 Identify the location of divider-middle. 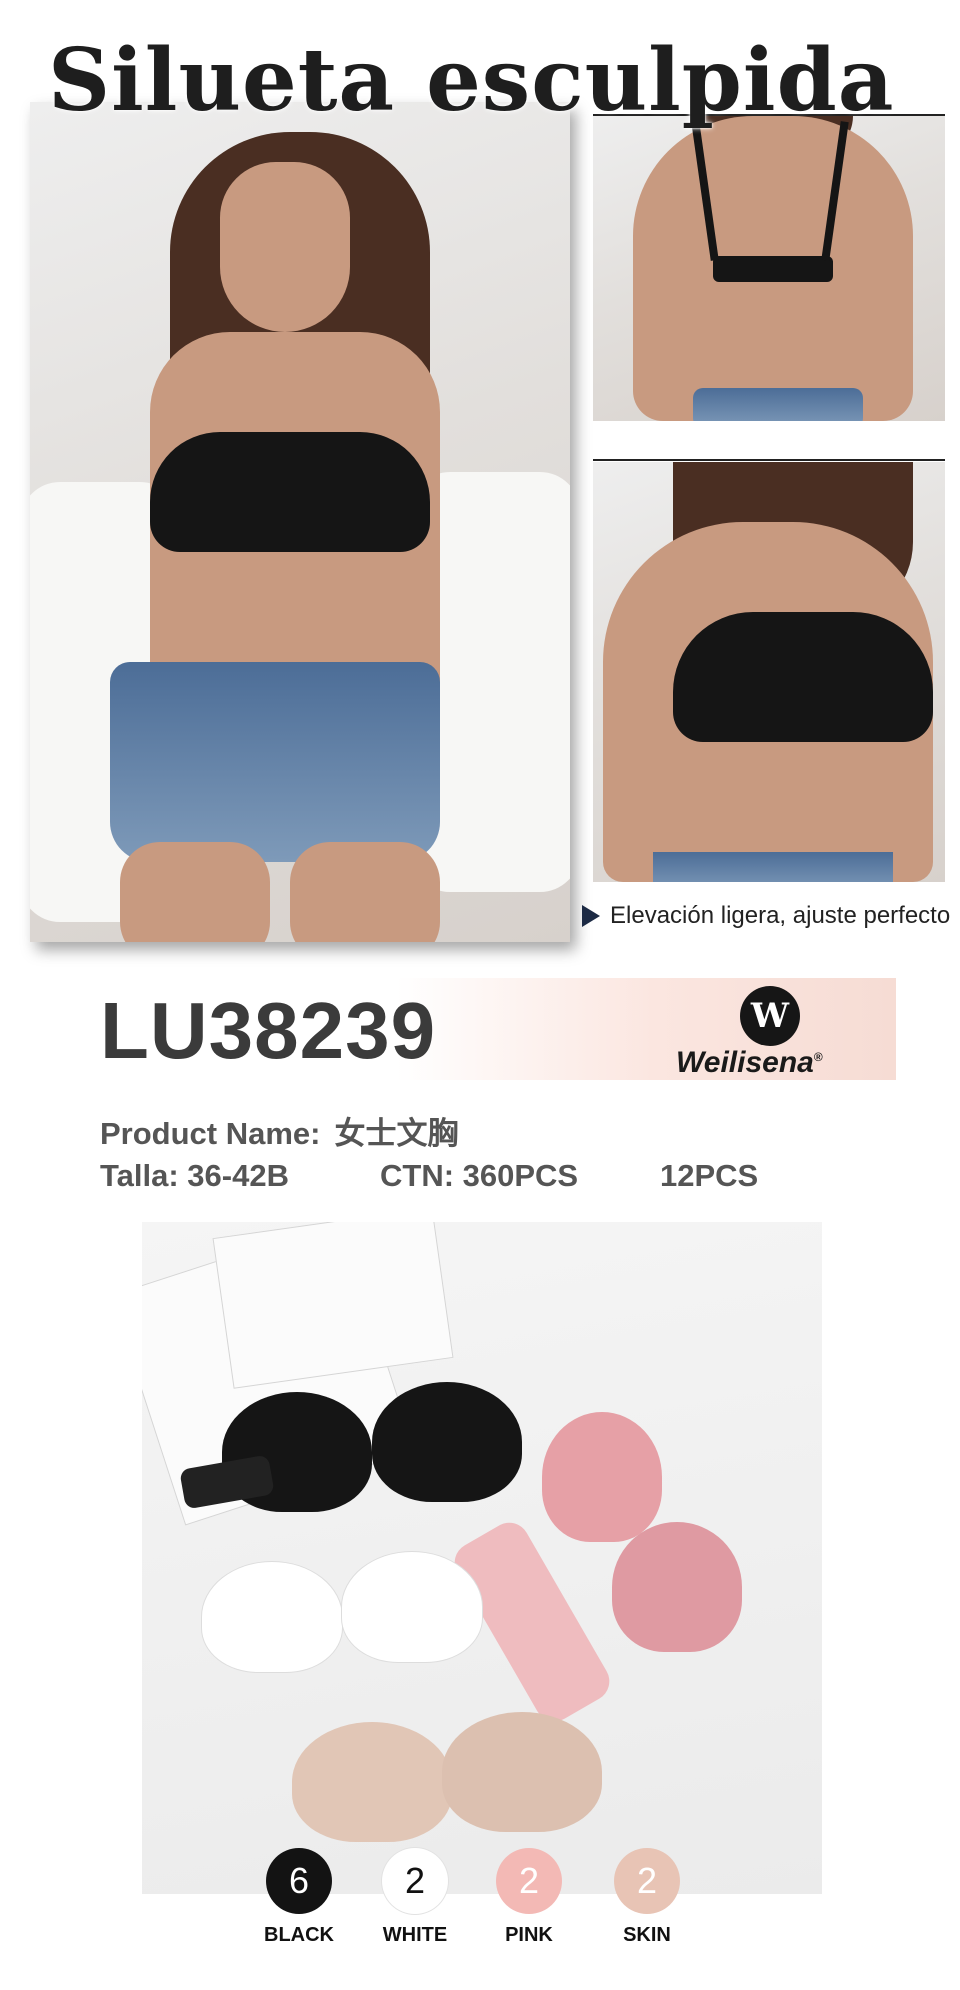
(769, 460).